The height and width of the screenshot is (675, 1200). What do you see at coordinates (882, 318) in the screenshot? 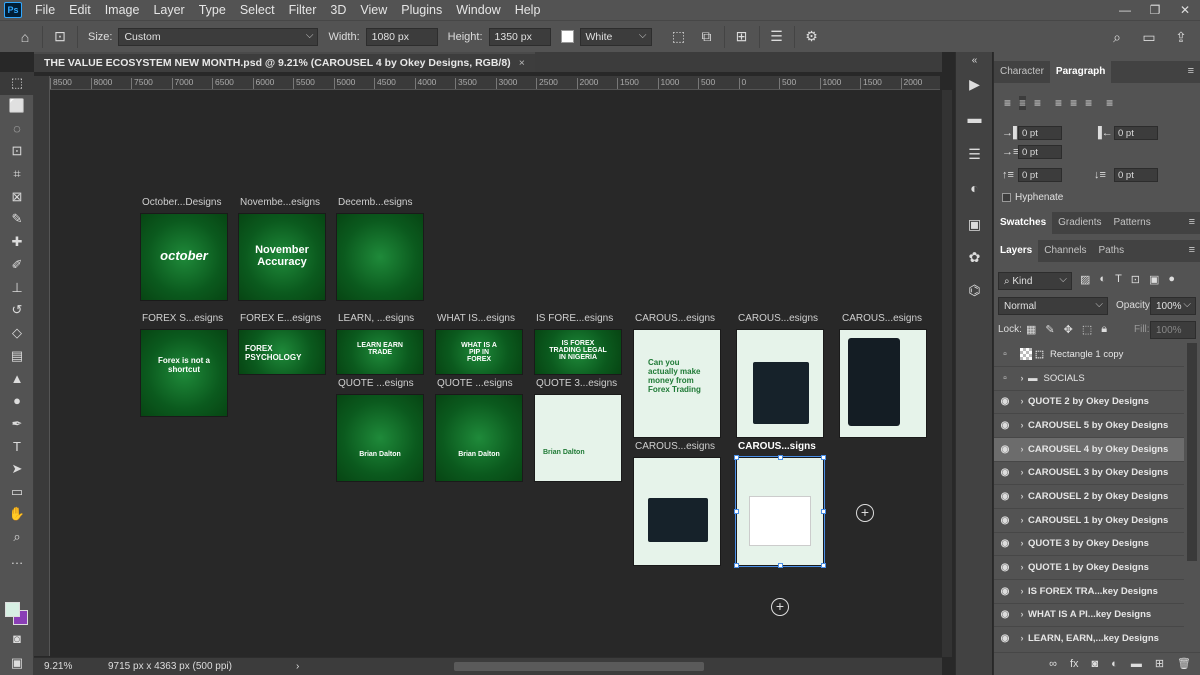
I see `artboard-label-carousel-3: CAROUS...esigns` at bounding box center [882, 318].